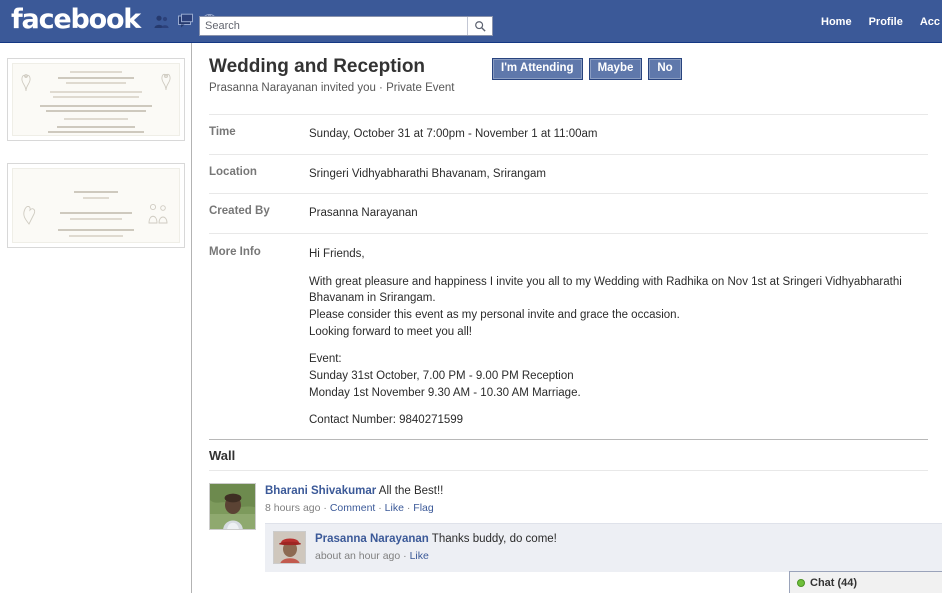 This screenshot has width=942, height=593. What do you see at coordinates (886, 22) in the screenshot?
I see `nav-link-profile: Profile` at bounding box center [886, 22].